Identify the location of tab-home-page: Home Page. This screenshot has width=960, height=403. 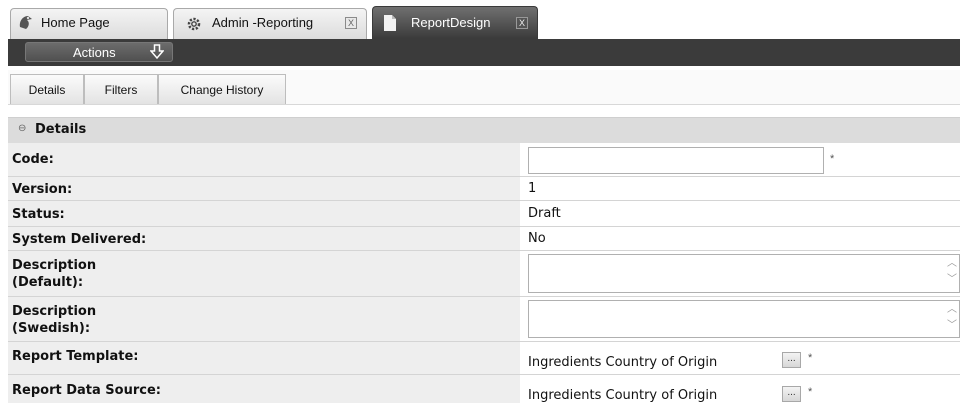
(89, 23).